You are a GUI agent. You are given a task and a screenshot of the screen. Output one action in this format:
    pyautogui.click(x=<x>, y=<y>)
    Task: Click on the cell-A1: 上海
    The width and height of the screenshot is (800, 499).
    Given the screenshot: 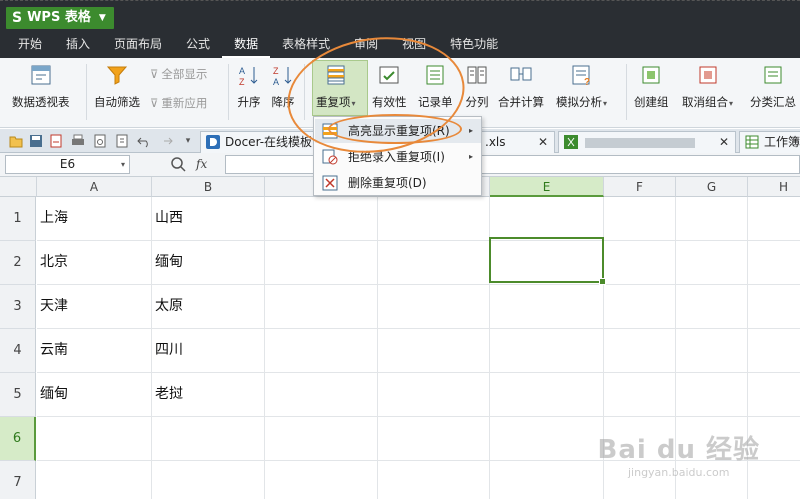 What is the action you would take?
    pyautogui.click(x=94, y=219)
    